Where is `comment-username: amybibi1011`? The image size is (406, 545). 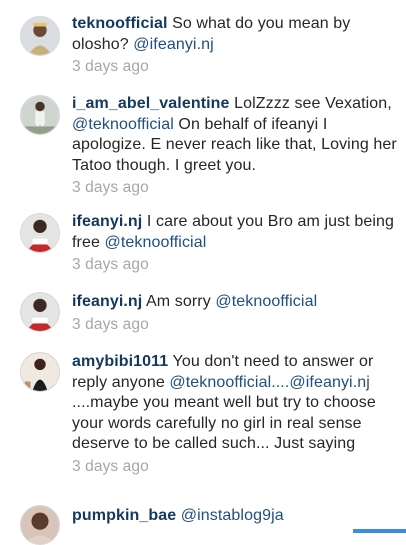 comment-username: amybibi1011 is located at coordinates (120, 361).